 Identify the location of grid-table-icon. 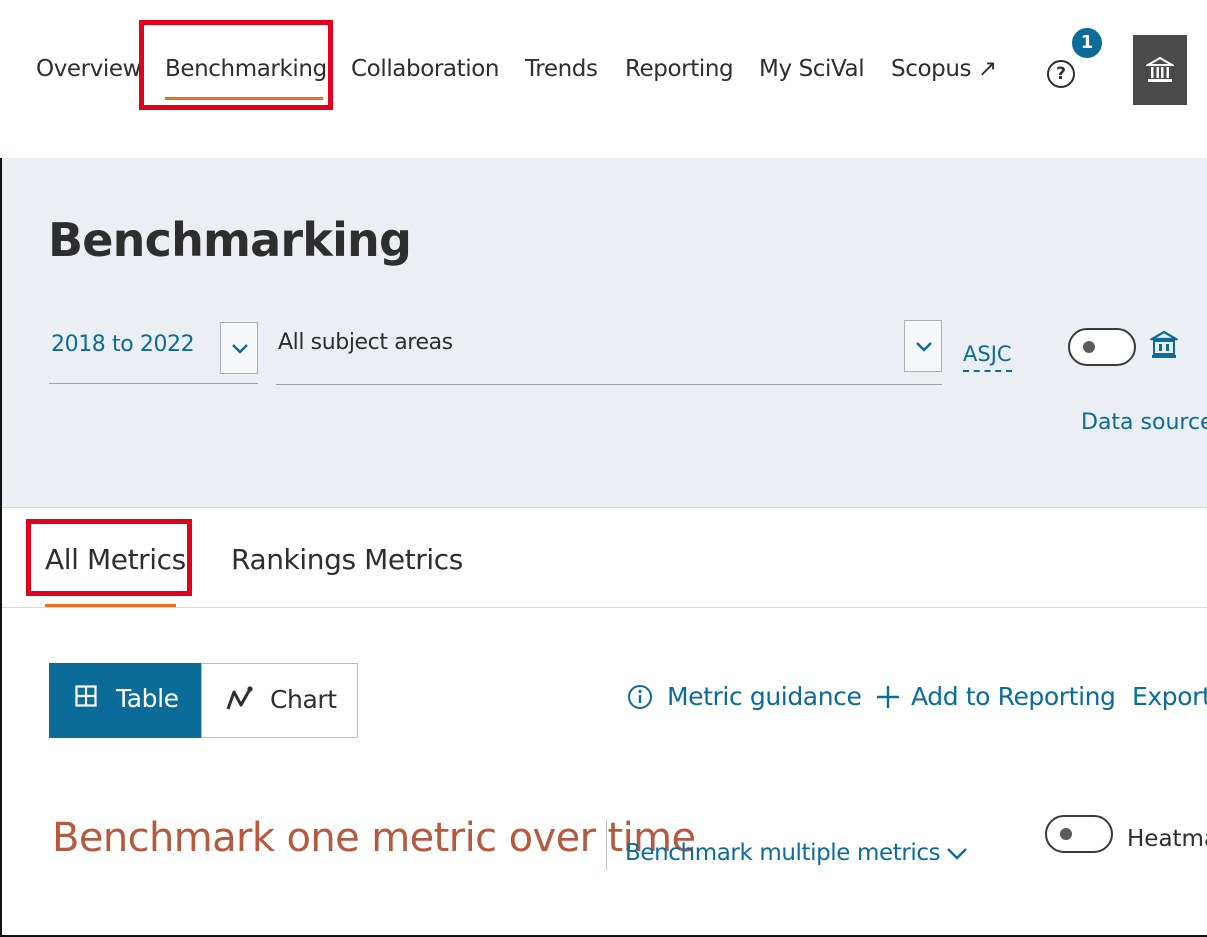
(86, 696).